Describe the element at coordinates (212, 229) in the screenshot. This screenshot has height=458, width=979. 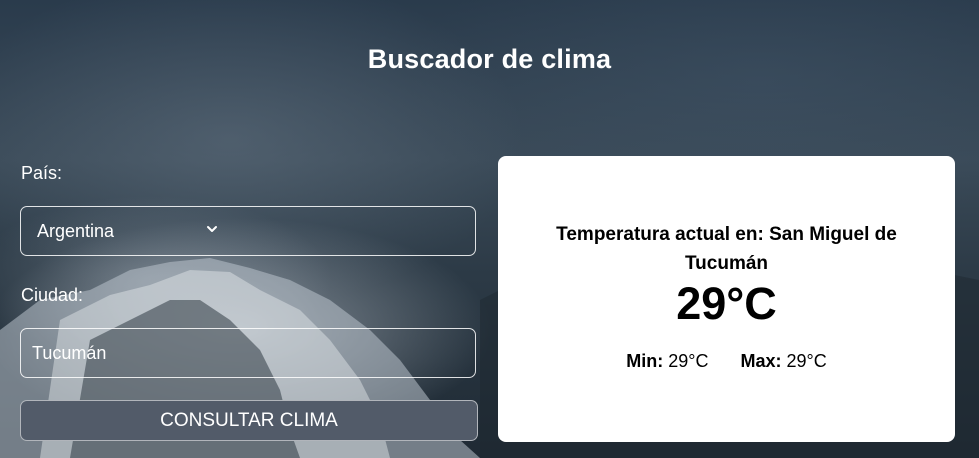
I see `chevron-down-icon` at that location.